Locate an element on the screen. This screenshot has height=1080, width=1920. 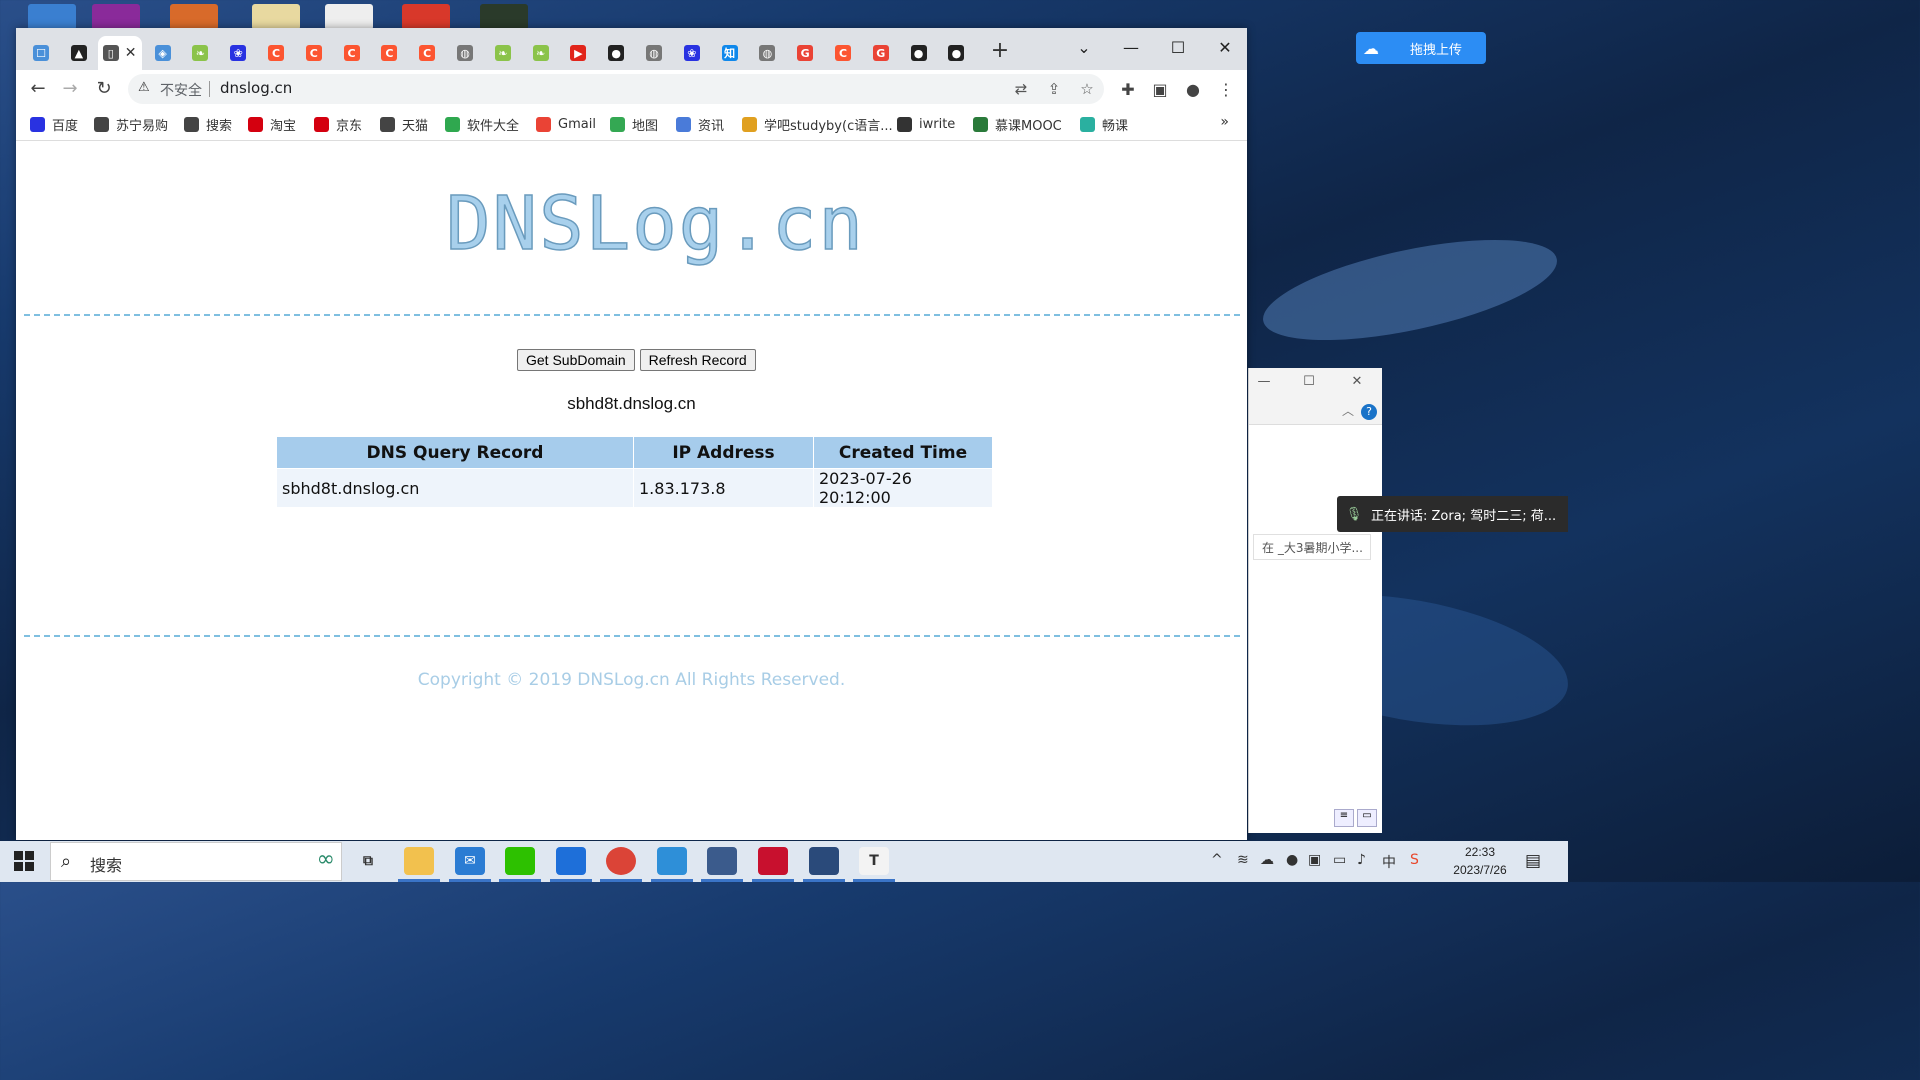
tab: ▲ is located at coordinates (79, 53).